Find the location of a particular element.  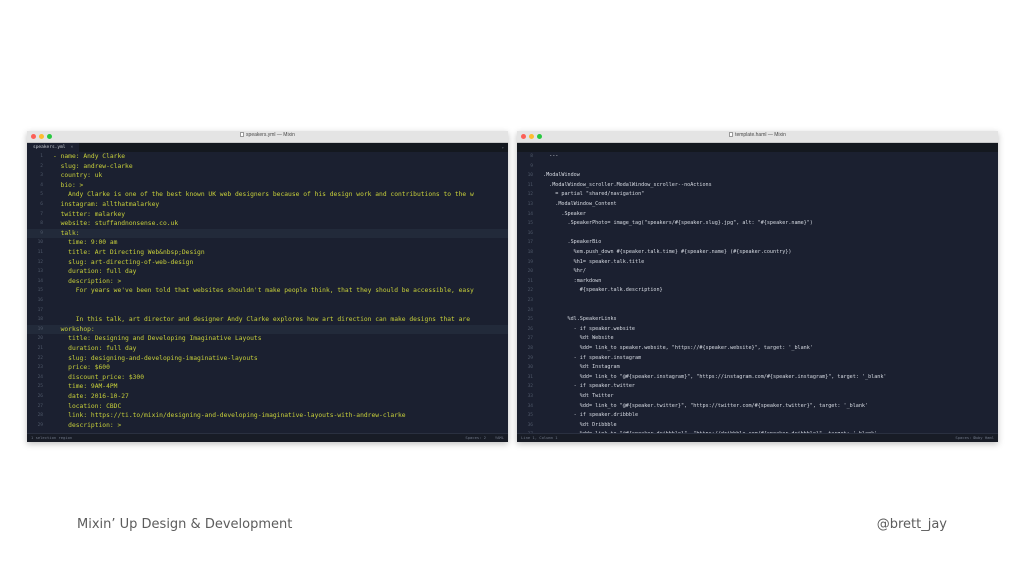

code-text: %dt Instagram is located at coordinates (581, 367).